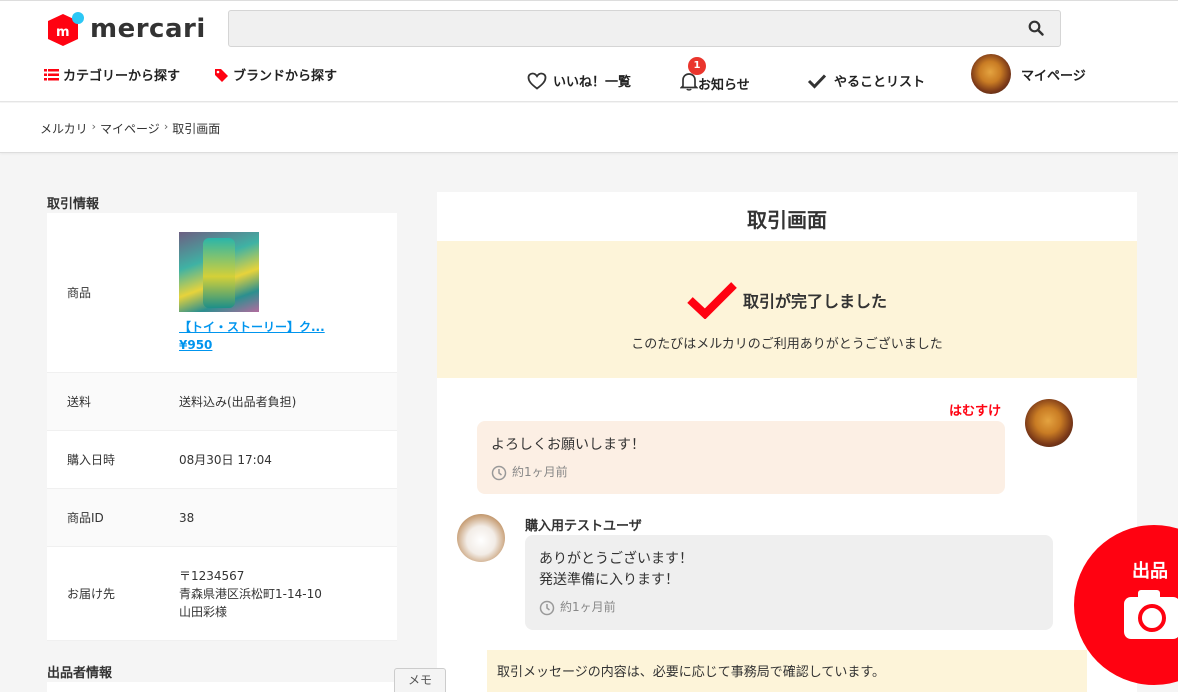 This screenshot has width=1178, height=692. What do you see at coordinates (817, 81) in the screenshot?
I see `checkmark-icon` at bounding box center [817, 81].